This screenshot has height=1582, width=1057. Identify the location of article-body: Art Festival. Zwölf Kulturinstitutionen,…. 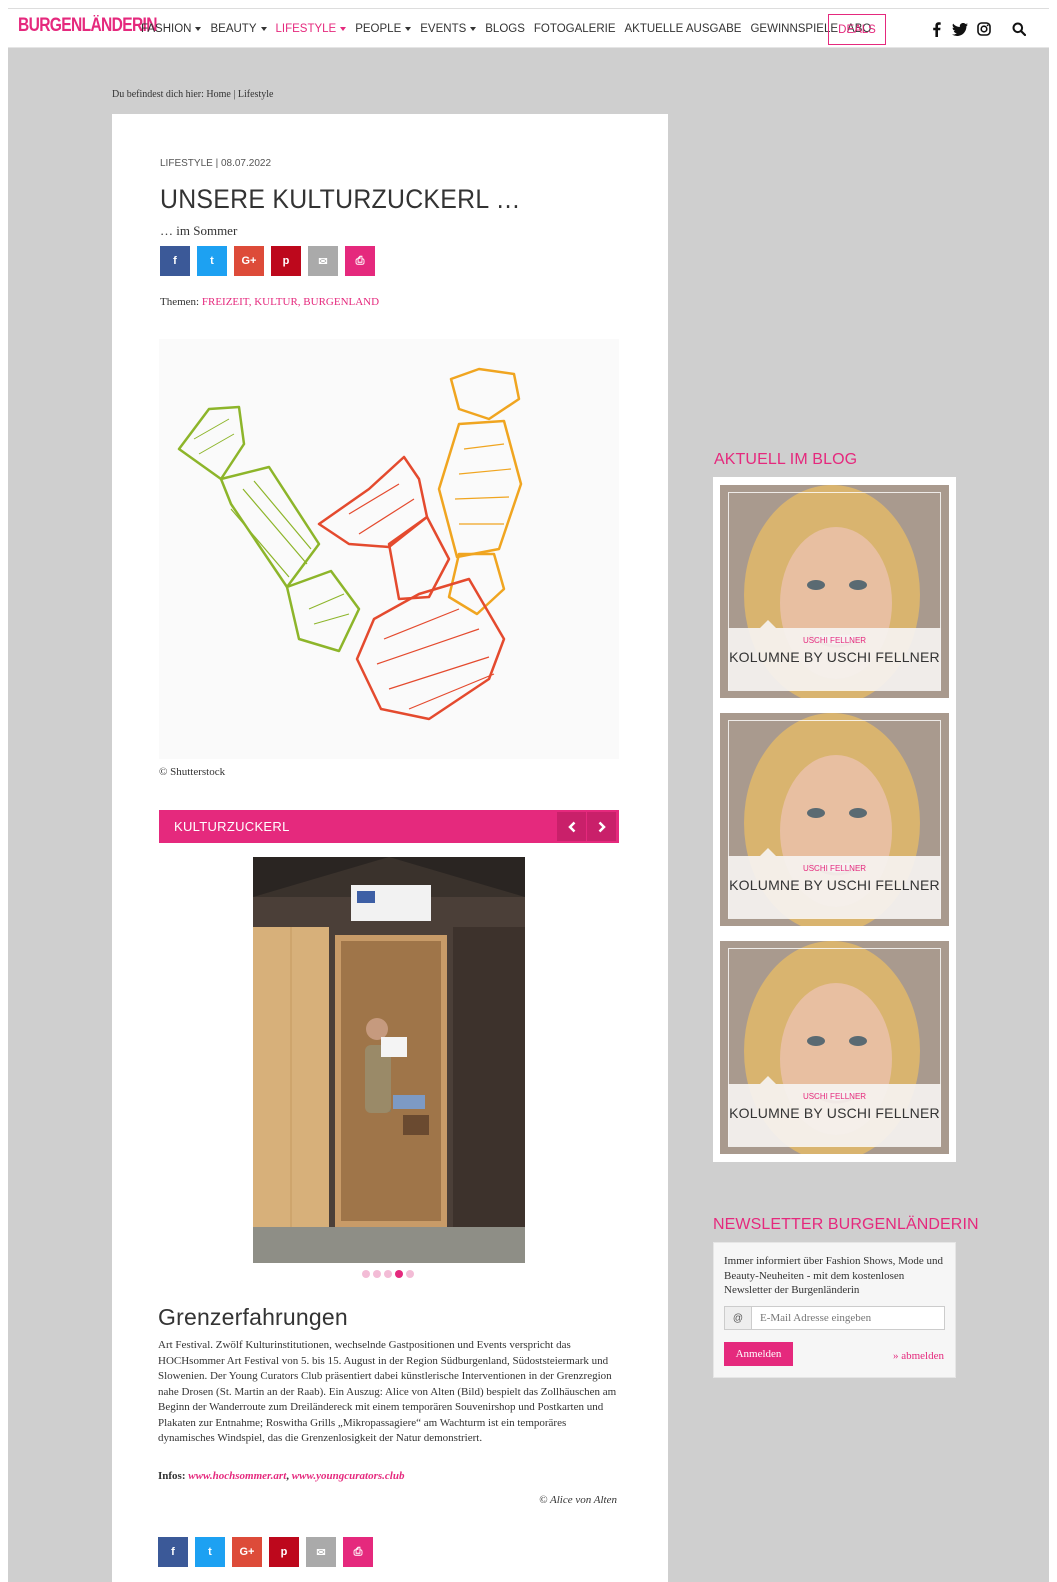
(387, 1391).